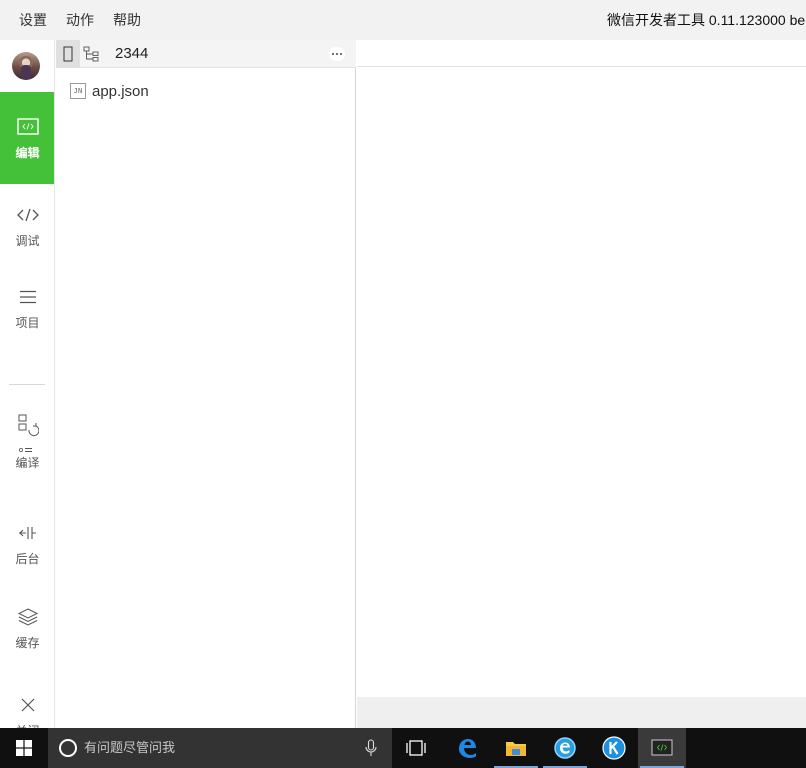 This screenshot has height=768, width=806. I want to click on taskbar: 有问题尽管问我, so click(403, 748).